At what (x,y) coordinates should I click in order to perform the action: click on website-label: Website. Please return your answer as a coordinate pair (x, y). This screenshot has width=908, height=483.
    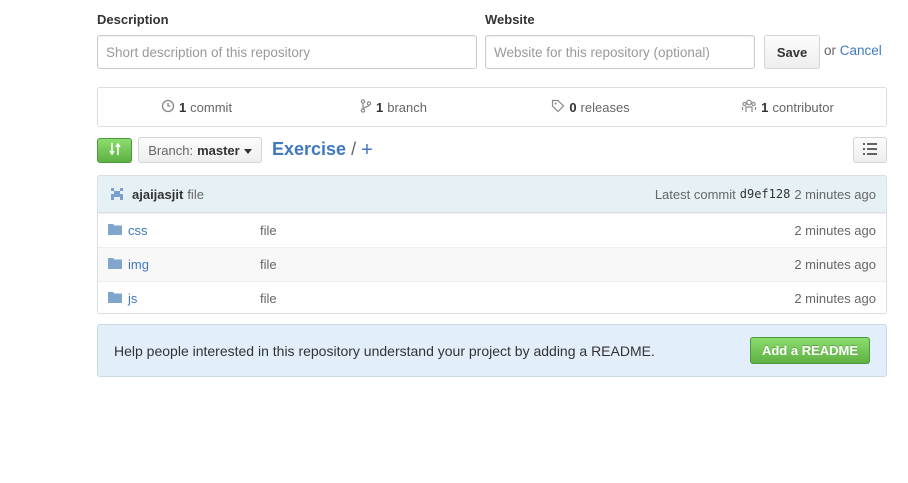
    Looking at the image, I should click on (510, 19).